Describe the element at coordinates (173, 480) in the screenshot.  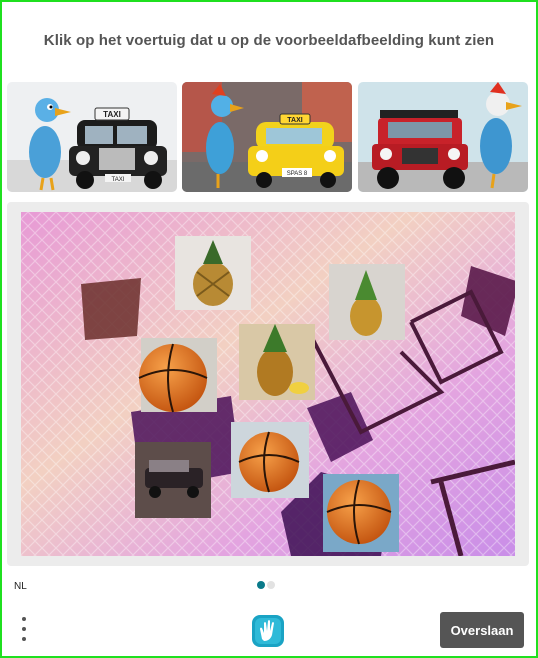
I see `tile-vehicle` at that location.